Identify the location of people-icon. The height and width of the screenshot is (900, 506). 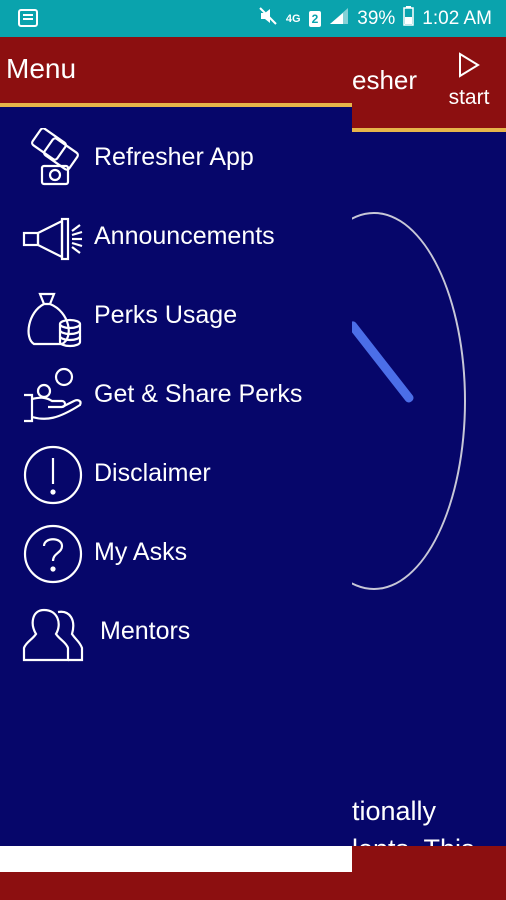
(53, 633).